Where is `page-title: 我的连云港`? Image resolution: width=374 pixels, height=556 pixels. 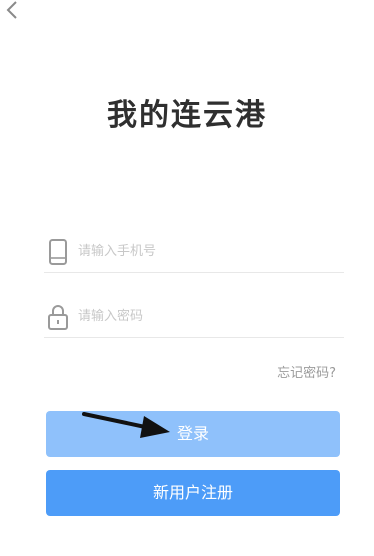 page-title: 我的连云港 is located at coordinates (187, 115).